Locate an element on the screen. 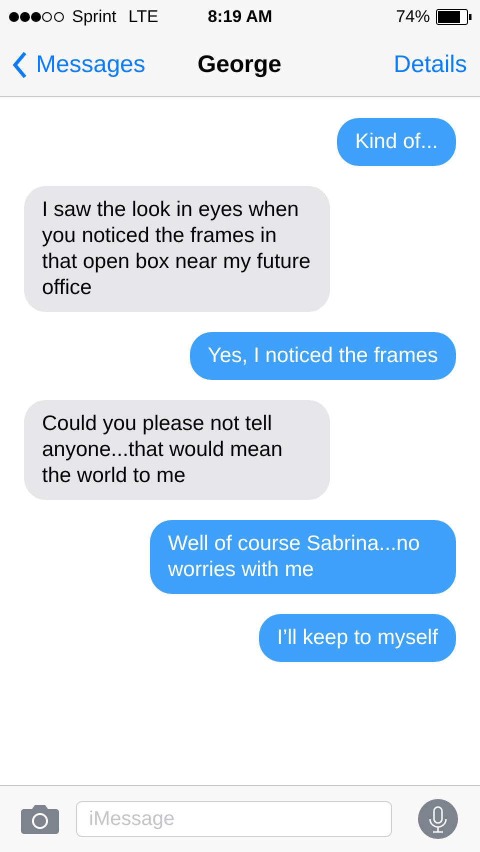 This screenshot has width=480, height=852. status-time: 8:19 AM is located at coordinates (240, 17).